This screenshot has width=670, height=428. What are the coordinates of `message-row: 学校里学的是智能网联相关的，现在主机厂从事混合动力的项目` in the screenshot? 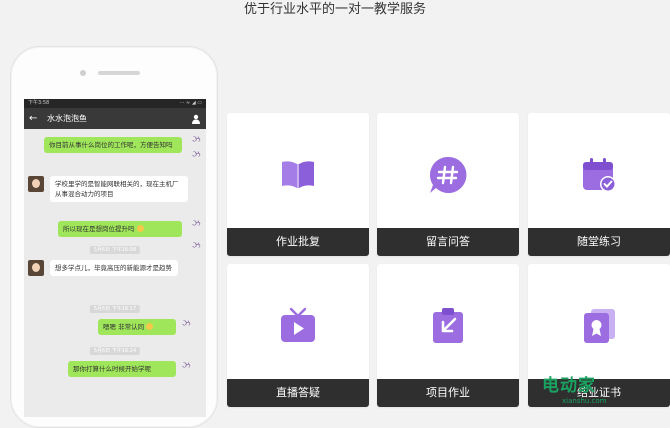 It's located at (108, 189).